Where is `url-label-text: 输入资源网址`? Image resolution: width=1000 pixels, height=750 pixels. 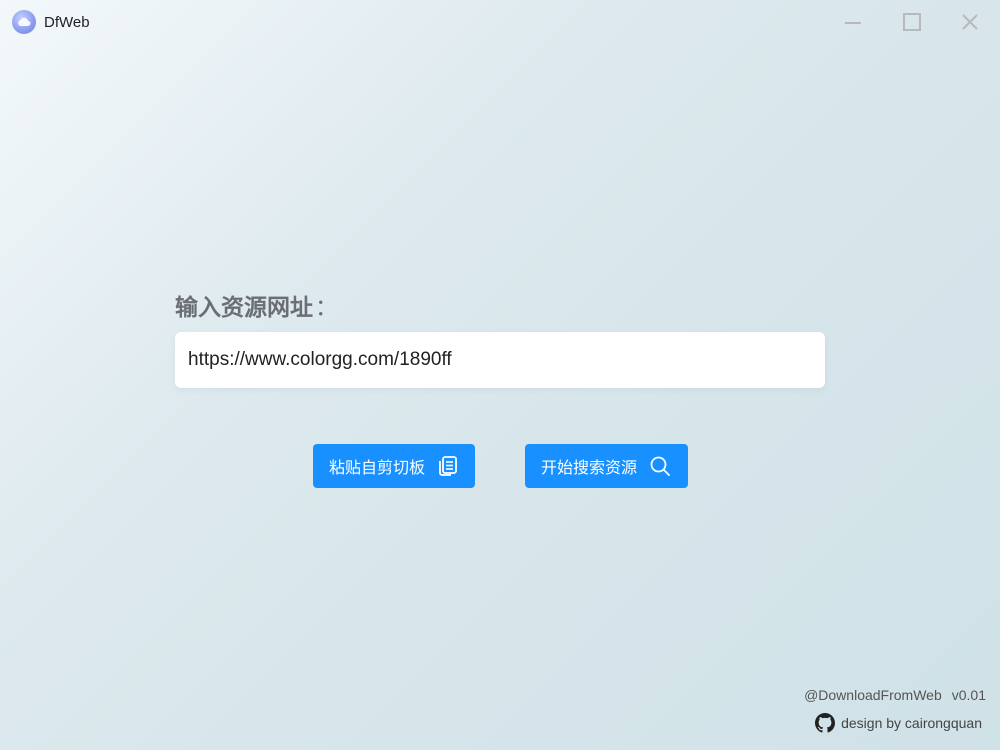 url-label-text: 输入资源网址 is located at coordinates (244, 307).